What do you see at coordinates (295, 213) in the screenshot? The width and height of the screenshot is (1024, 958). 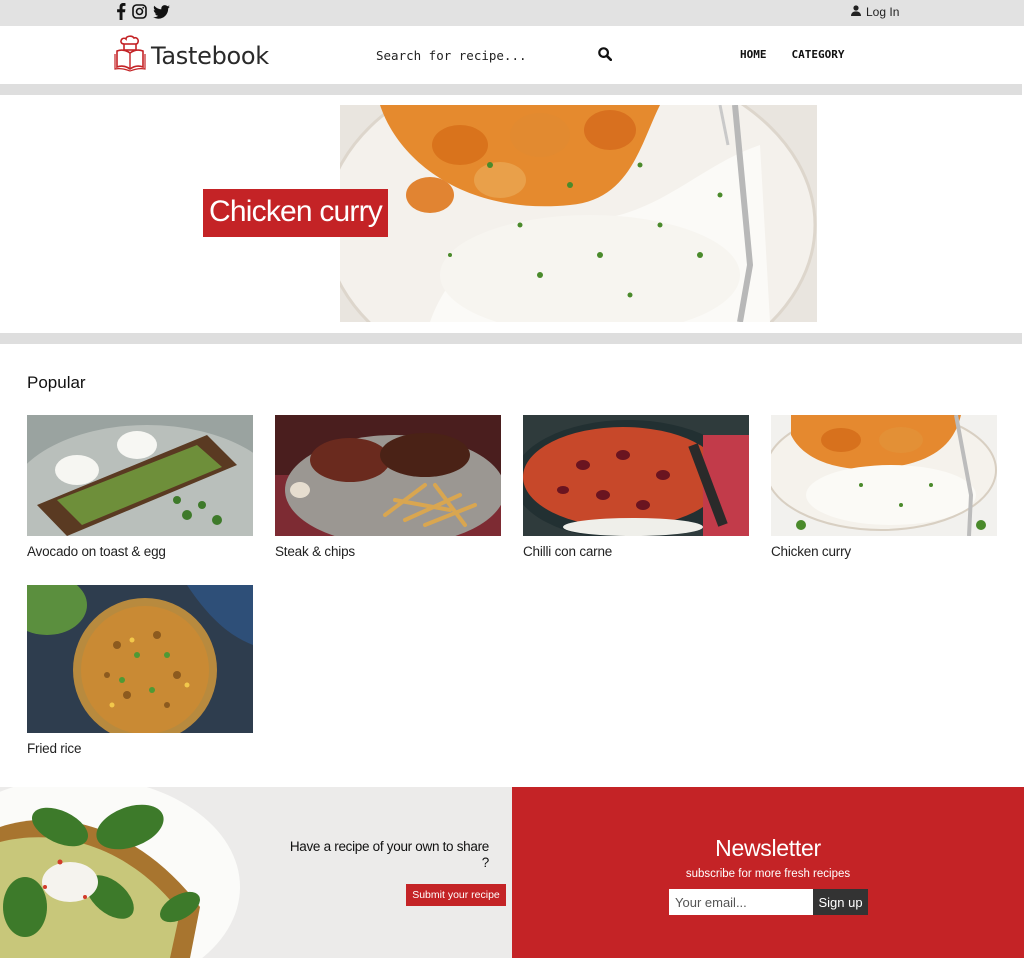 I see `hero-title: Chicken curry` at bounding box center [295, 213].